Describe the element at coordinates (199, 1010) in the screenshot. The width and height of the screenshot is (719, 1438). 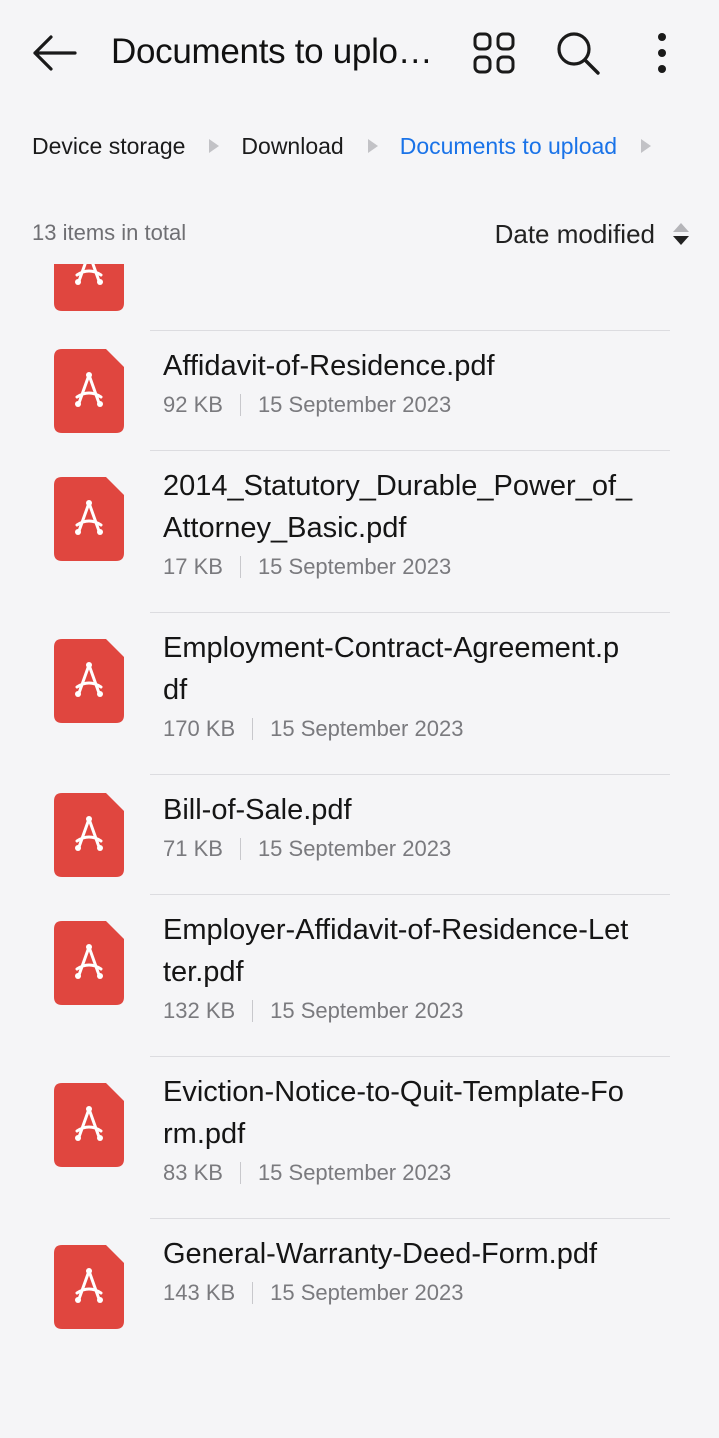
I see `file-size: 132 KB` at that location.